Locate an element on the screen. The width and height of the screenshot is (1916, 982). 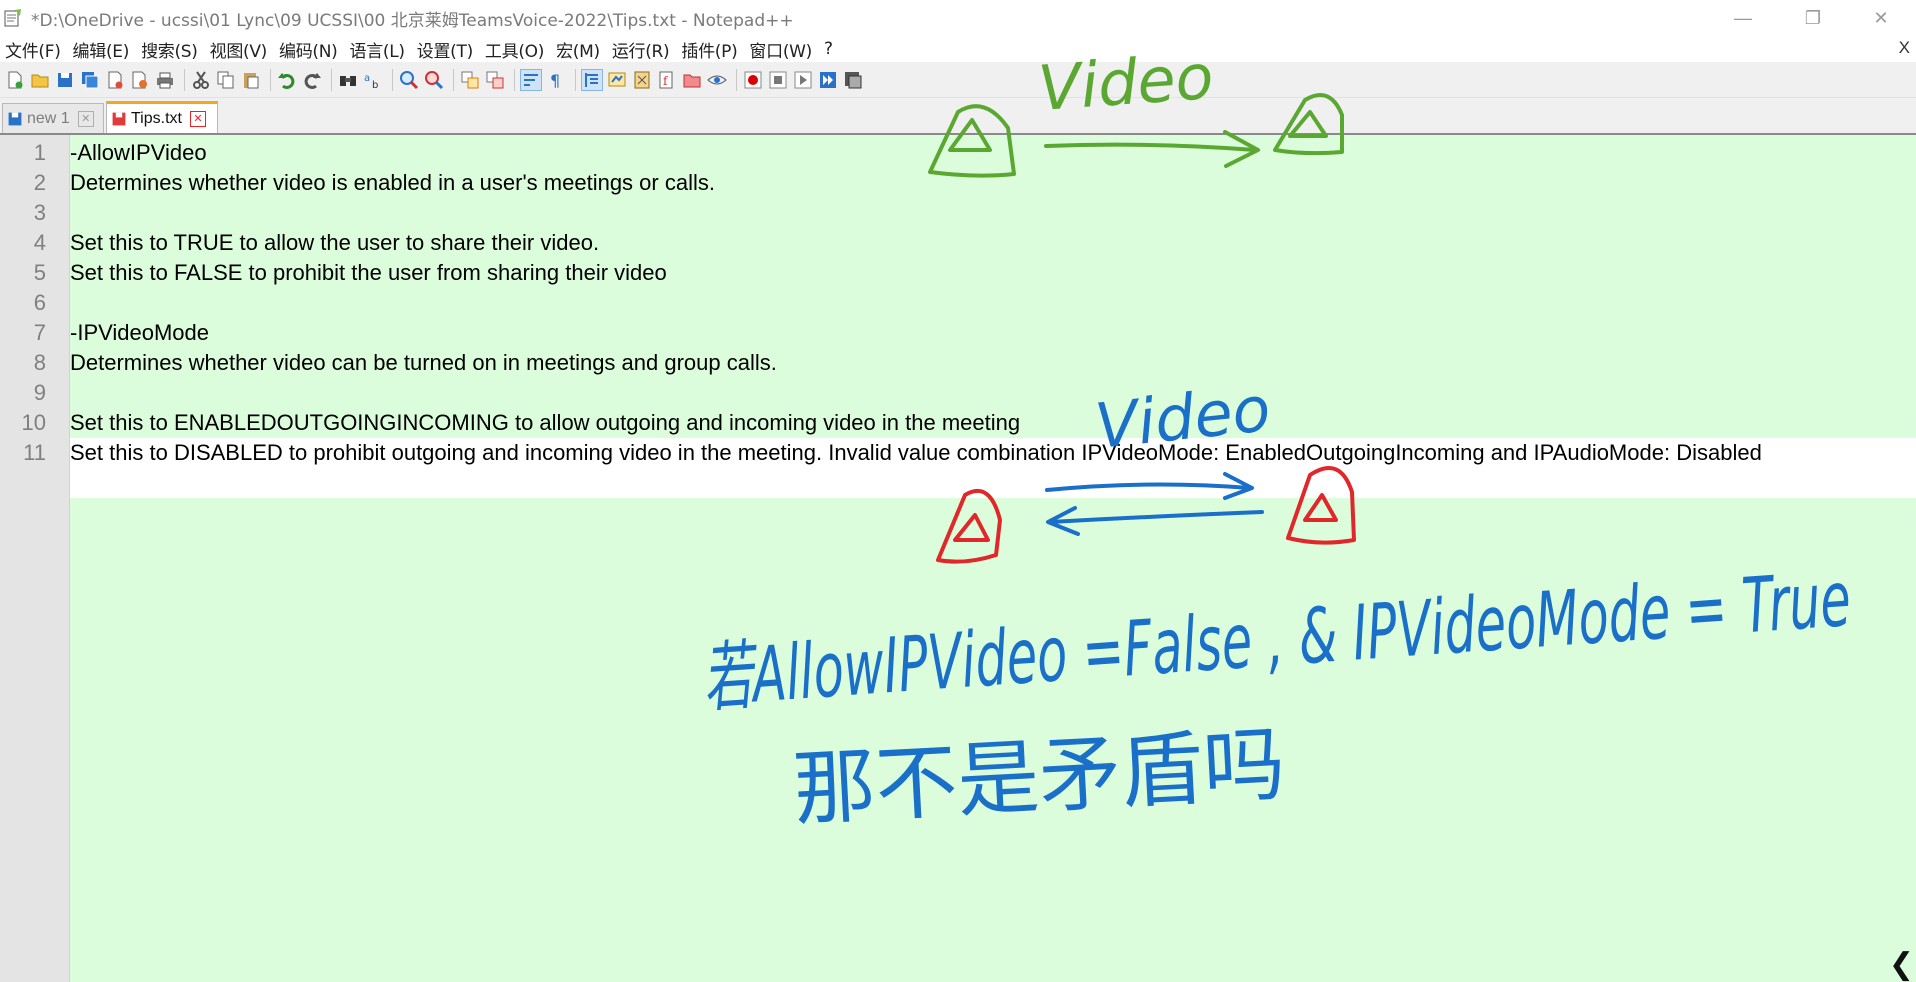
sync-vertical-icon is located at coordinates (470, 79).